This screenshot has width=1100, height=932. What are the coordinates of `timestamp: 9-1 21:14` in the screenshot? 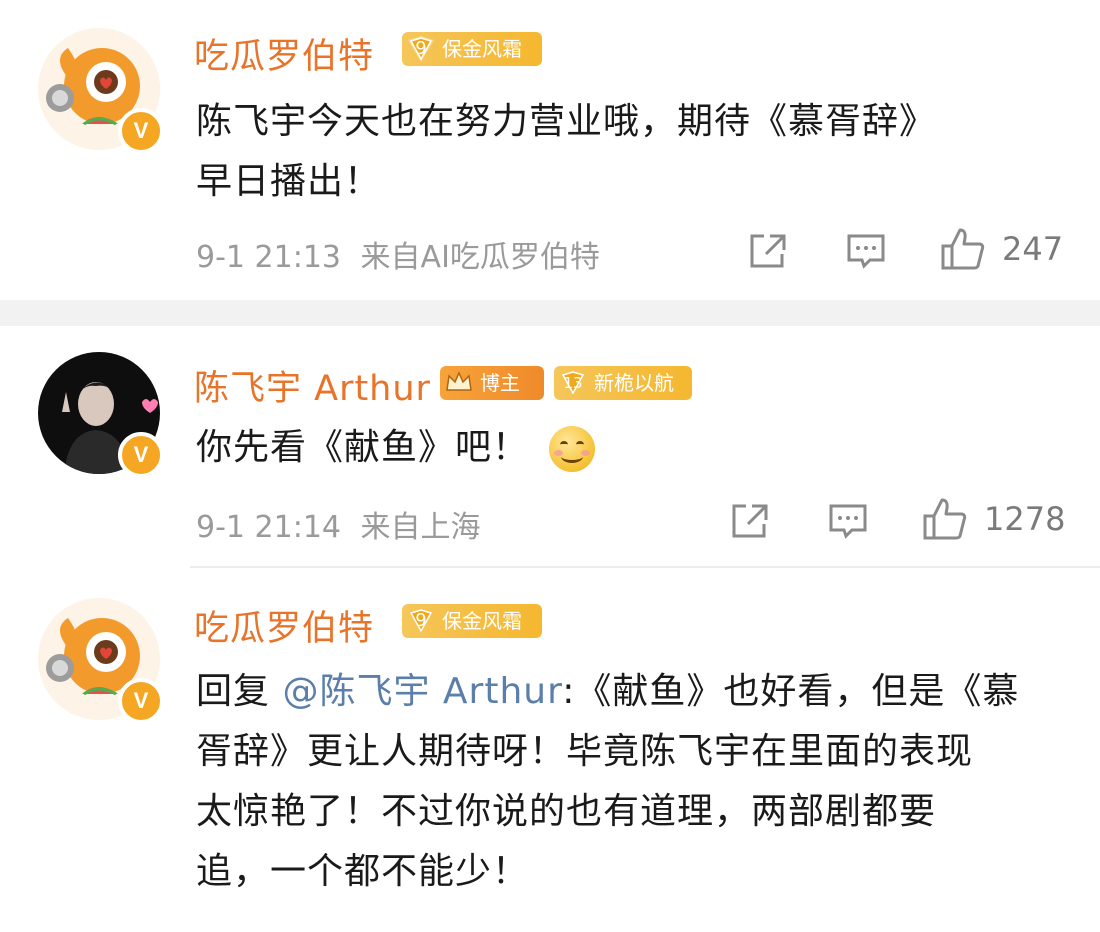 It's located at (268, 527).